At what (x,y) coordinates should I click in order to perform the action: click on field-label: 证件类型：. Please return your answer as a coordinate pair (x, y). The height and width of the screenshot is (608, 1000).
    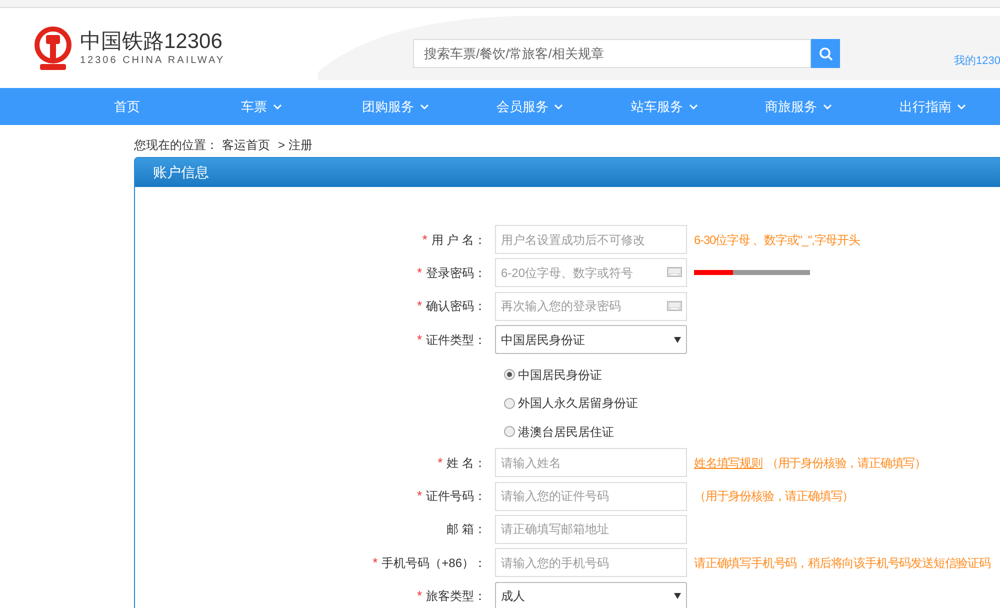
    Looking at the image, I should click on (456, 340).